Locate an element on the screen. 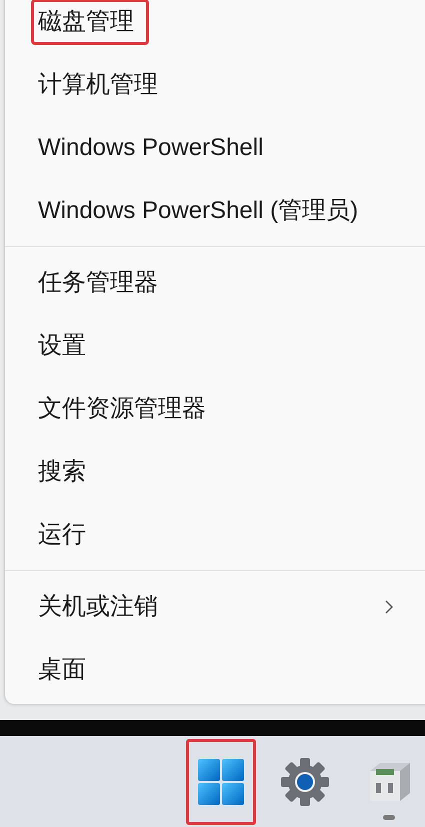 The height and width of the screenshot is (827, 425). taskbar-button is located at coordinates (221, 781).